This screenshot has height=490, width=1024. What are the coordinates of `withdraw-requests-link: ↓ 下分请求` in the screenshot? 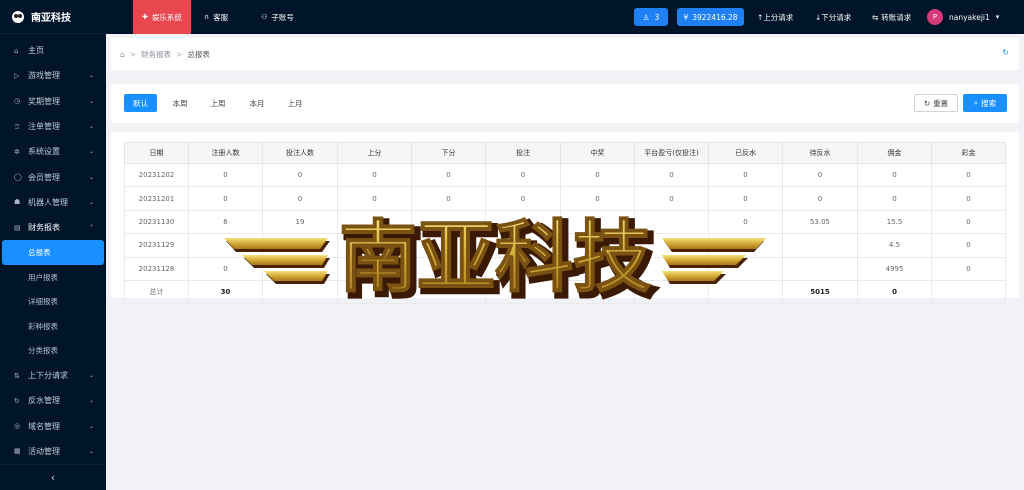 It's located at (833, 17).